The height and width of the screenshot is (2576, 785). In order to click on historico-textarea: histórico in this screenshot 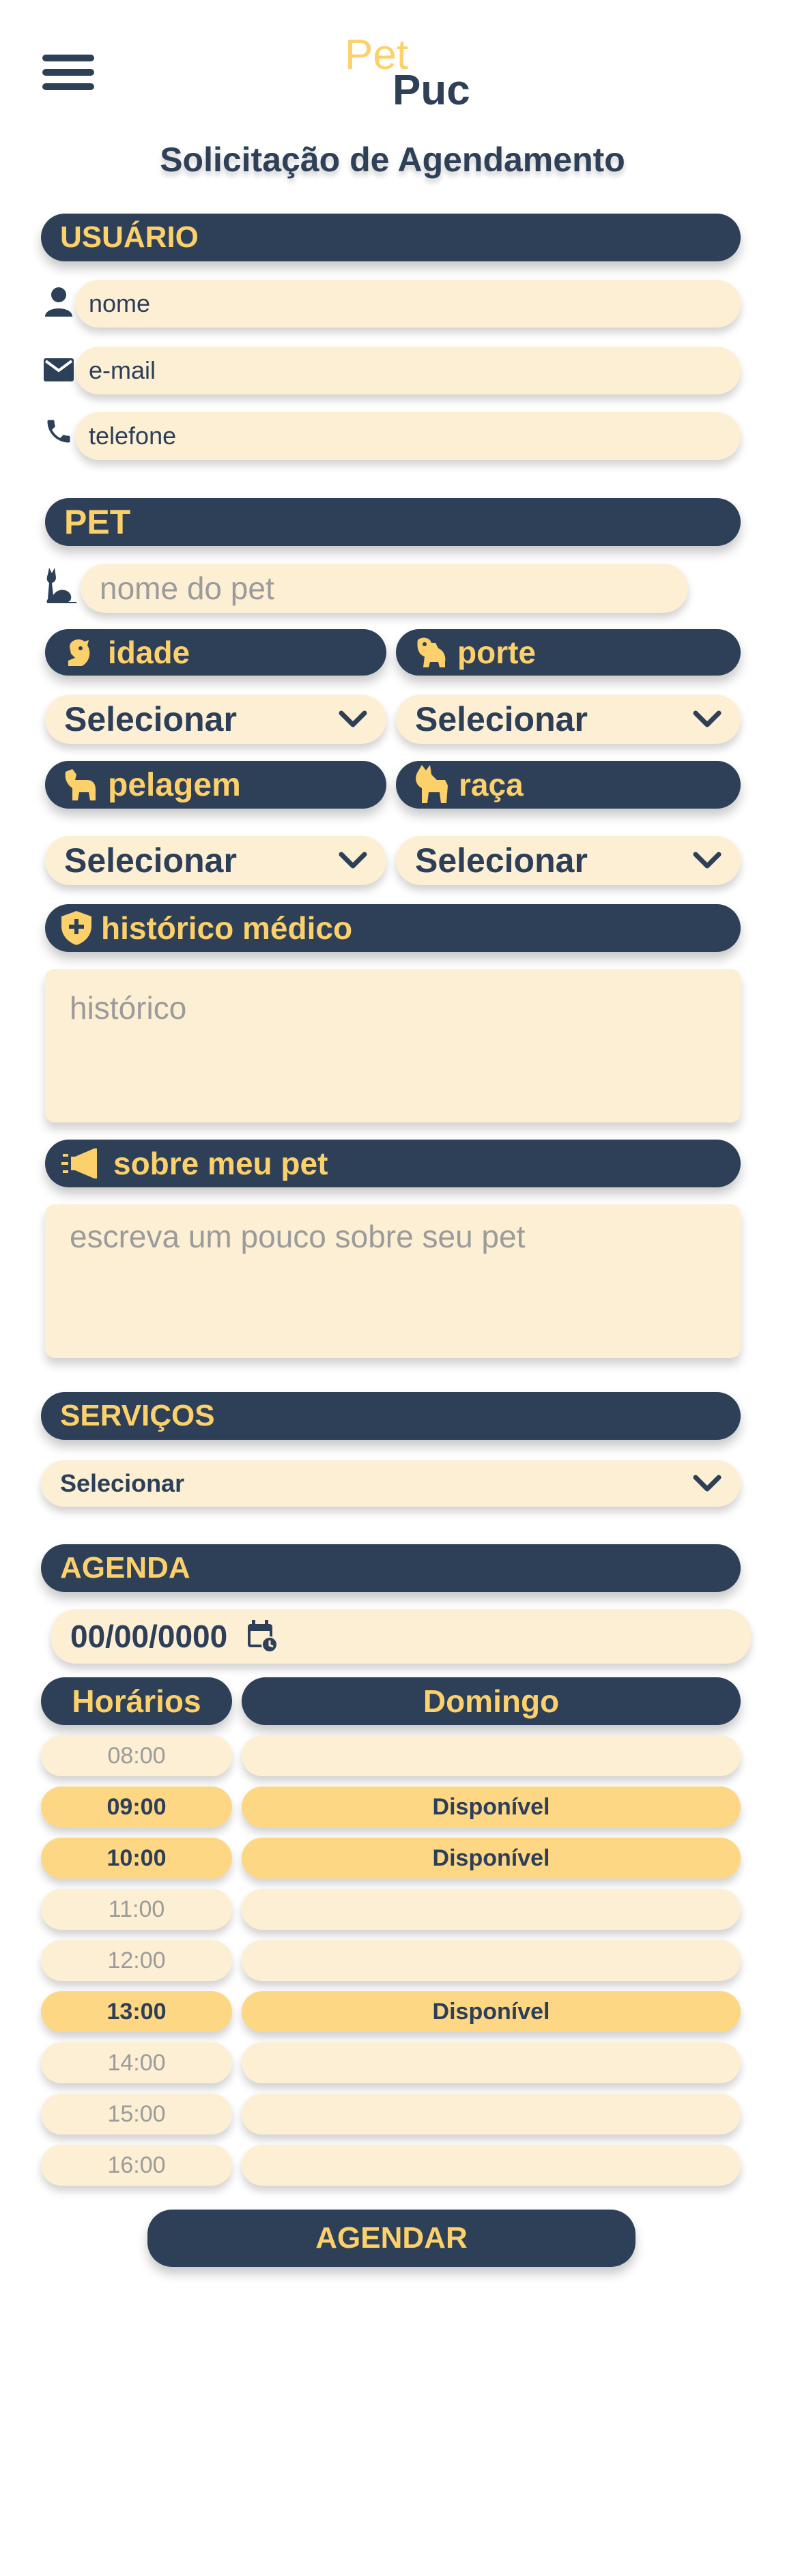, I will do `click(393, 1046)`.